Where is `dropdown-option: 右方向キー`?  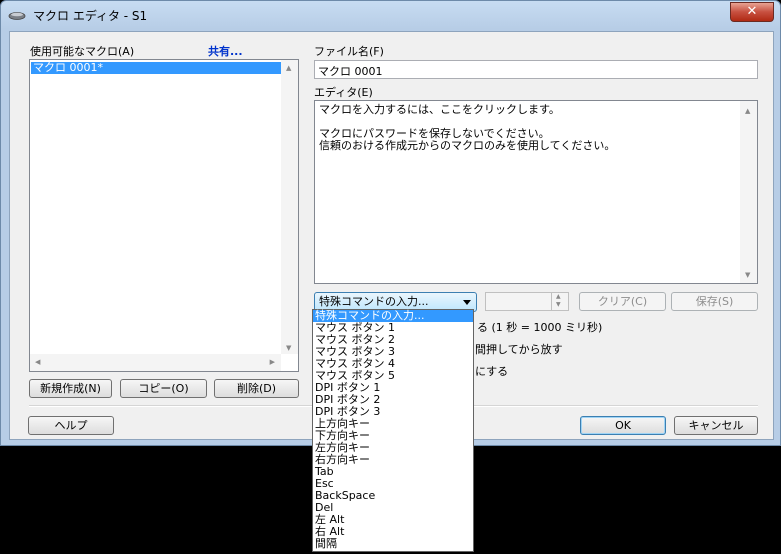
dropdown-option: 右方向キー is located at coordinates (393, 460).